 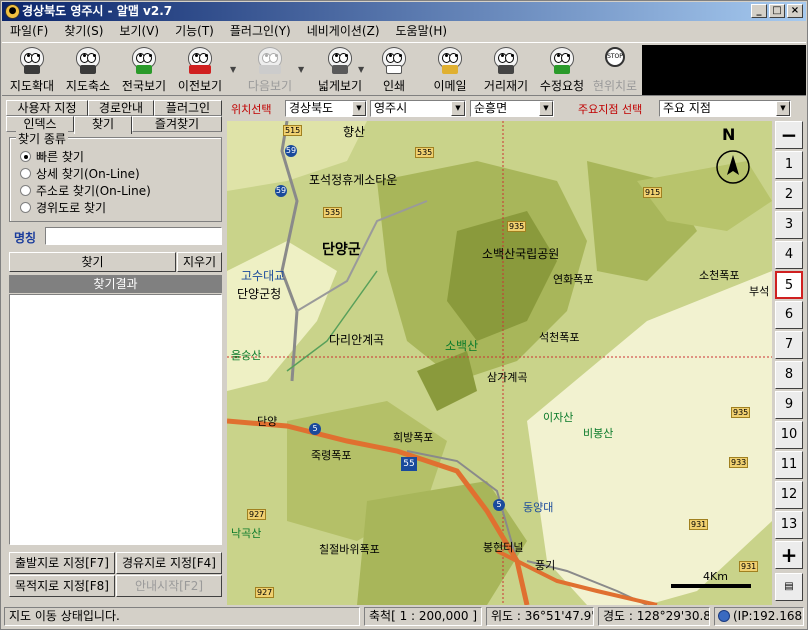 What do you see at coordinates (139, 31) in the screenshot?
I see `menu-view: 보기(V)` at bounding box center [139, 31].